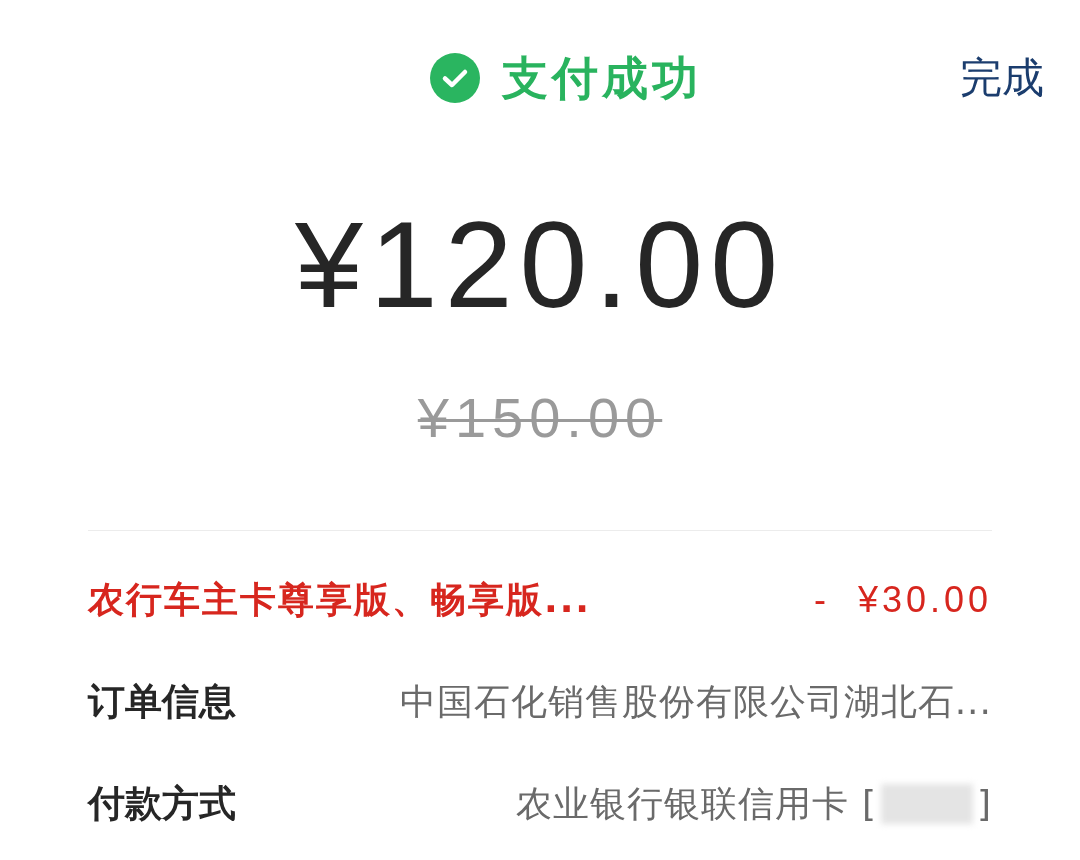  Describe the element at coordinates (902, 600) in the screenshot. I see `detail-value: - ¥30.00` at that location.